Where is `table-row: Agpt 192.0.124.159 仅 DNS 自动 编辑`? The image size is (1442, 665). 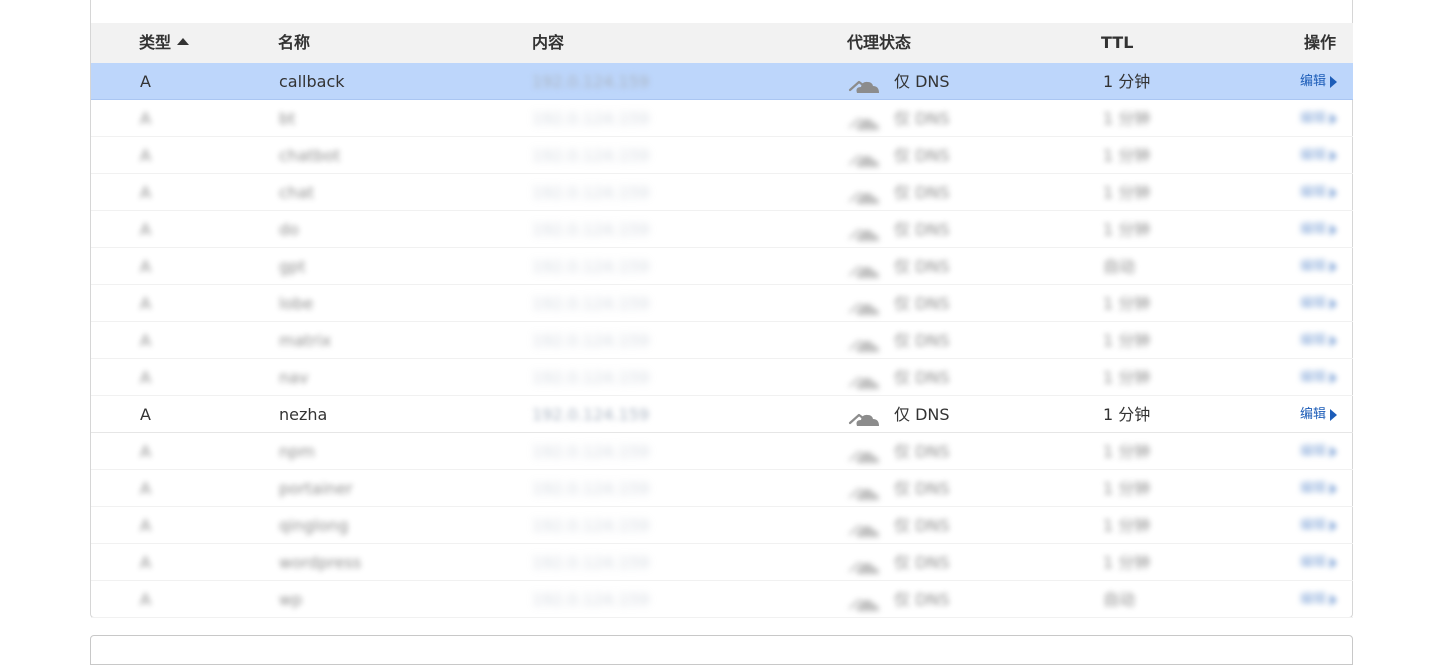
table-row: Agpt 192.0.124.159 仅 DNS 自动 编辑 is located at coordinates (722, 266).